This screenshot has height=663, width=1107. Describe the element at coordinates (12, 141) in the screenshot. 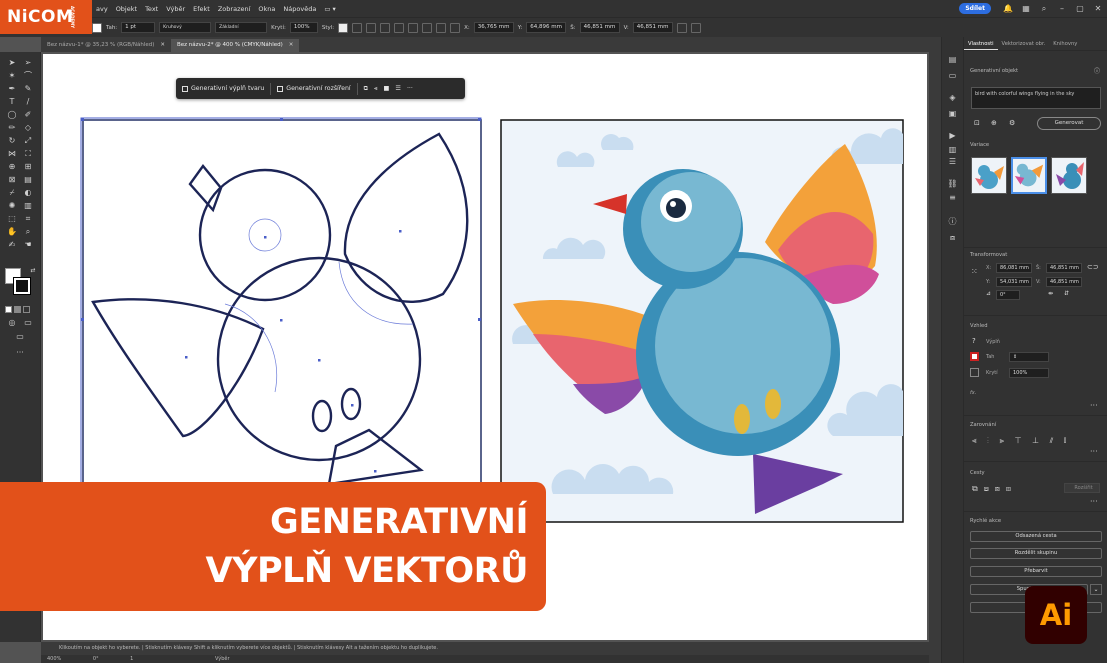

I see `rotate-tool-icon: ↻` at that location.